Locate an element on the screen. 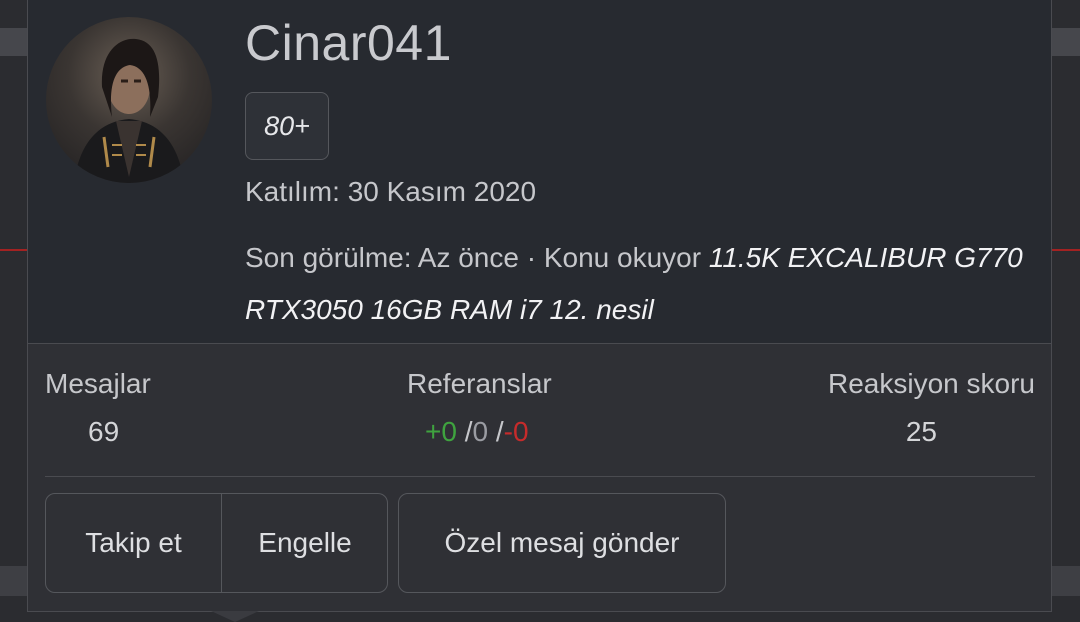 Image resolution: width=1080 pixels, height=622 pixels. ignore-button: Engelle is located at coordinates (304, 543).